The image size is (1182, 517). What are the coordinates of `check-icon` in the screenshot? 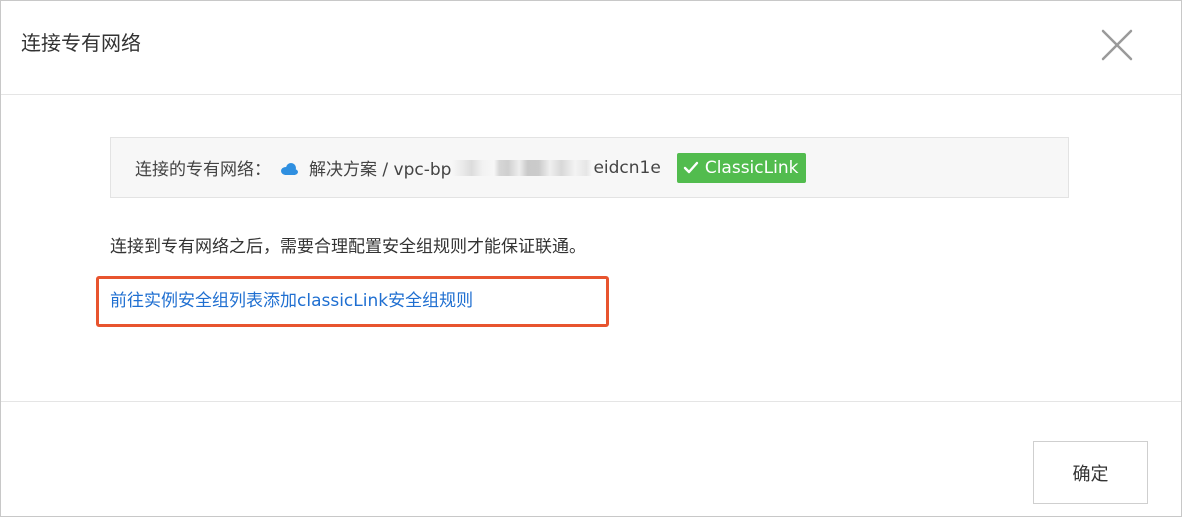 It's located at (691, 167).